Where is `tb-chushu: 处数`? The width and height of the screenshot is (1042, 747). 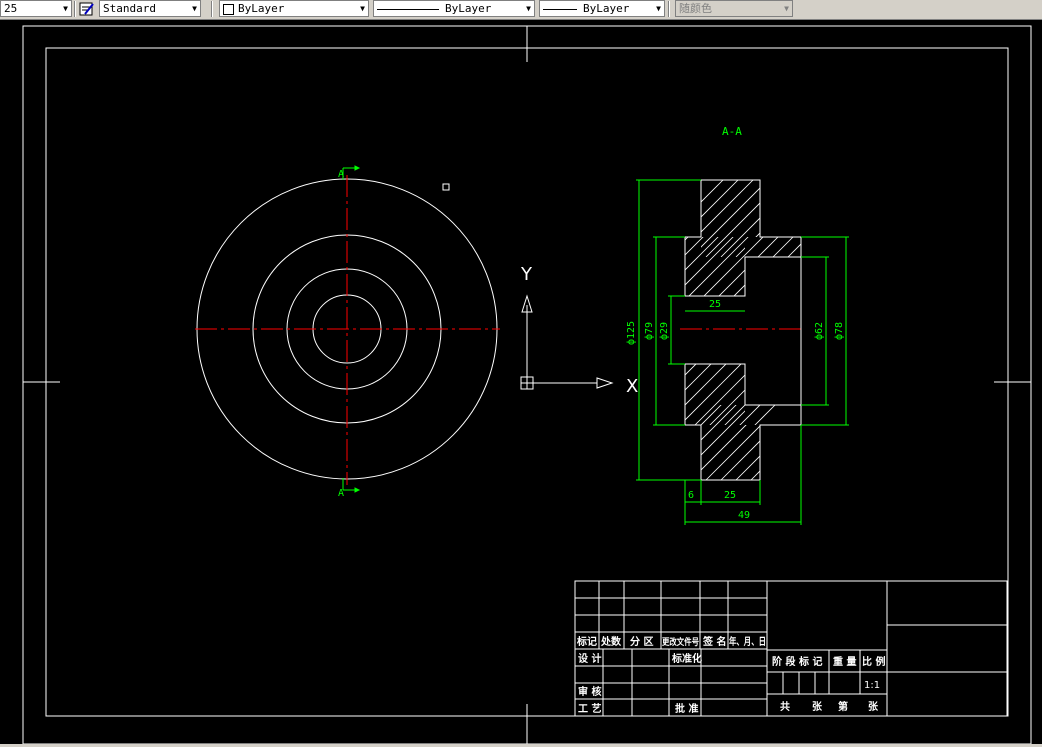
tb-chushu: 处数 is located at coordinates (611, 641).